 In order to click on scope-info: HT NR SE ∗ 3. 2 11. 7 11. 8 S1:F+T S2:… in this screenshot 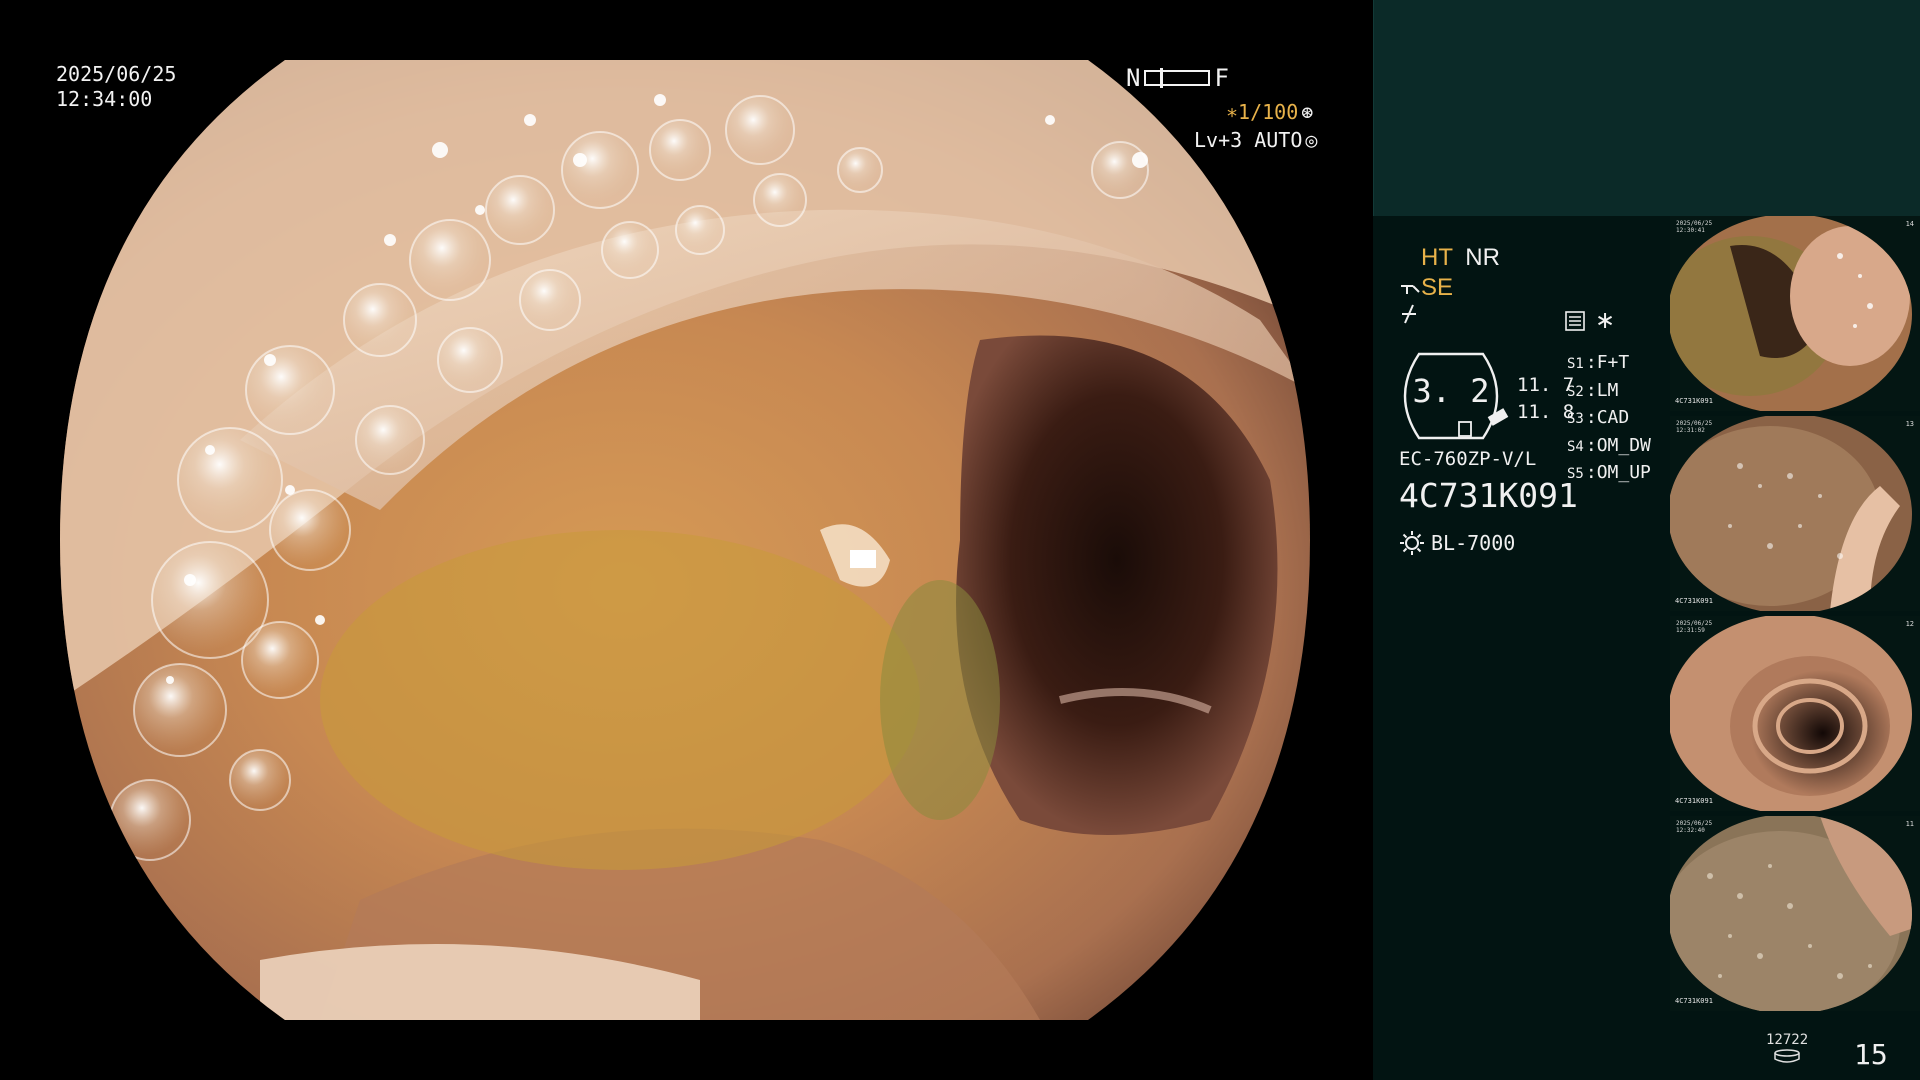, I will do `click(1544, 398)`.